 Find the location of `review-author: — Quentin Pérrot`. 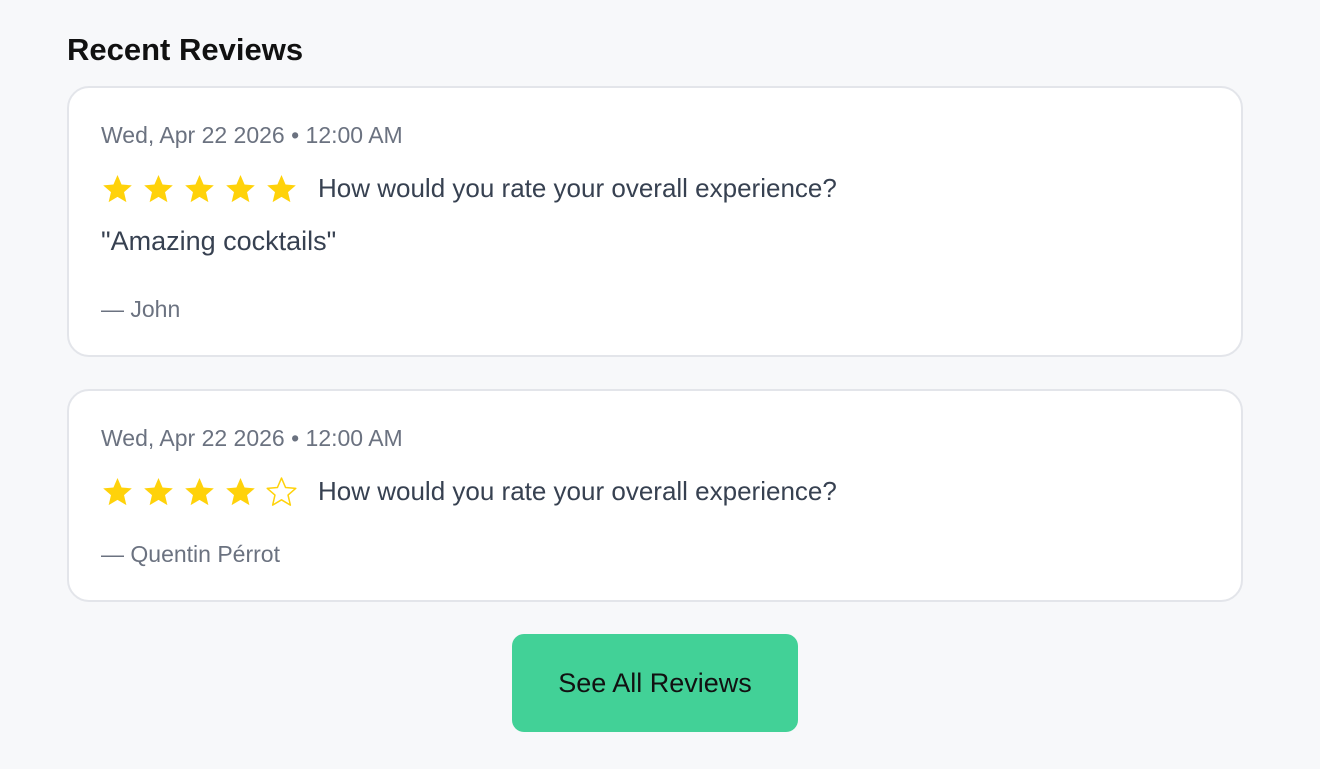

review-author: — Quentin Pérrot is located at coordinates (190, 554).